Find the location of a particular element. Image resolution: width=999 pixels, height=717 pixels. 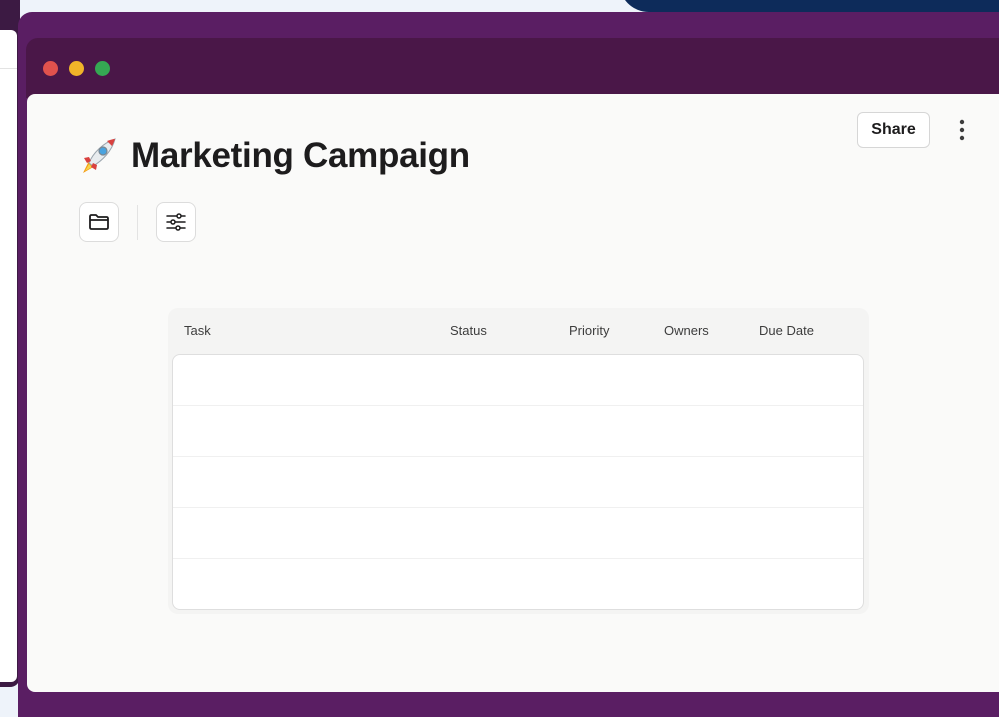

background-window-fragment is located at coordinates (809, 6).